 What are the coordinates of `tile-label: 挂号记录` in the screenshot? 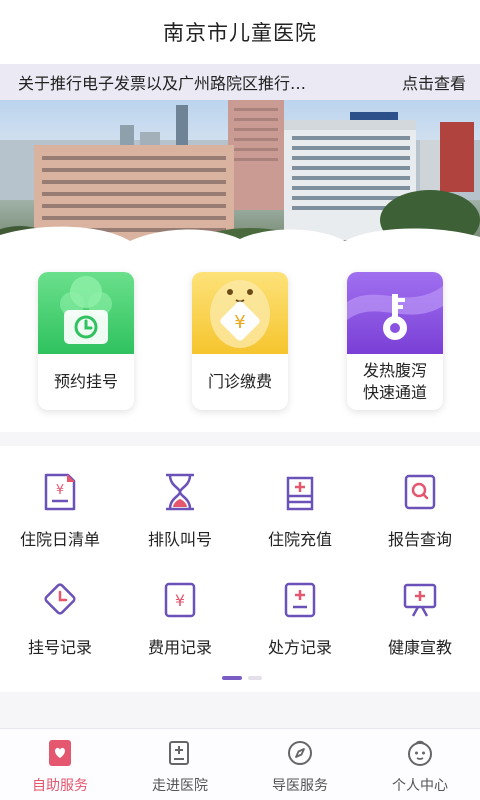 It's located at (59, 647).